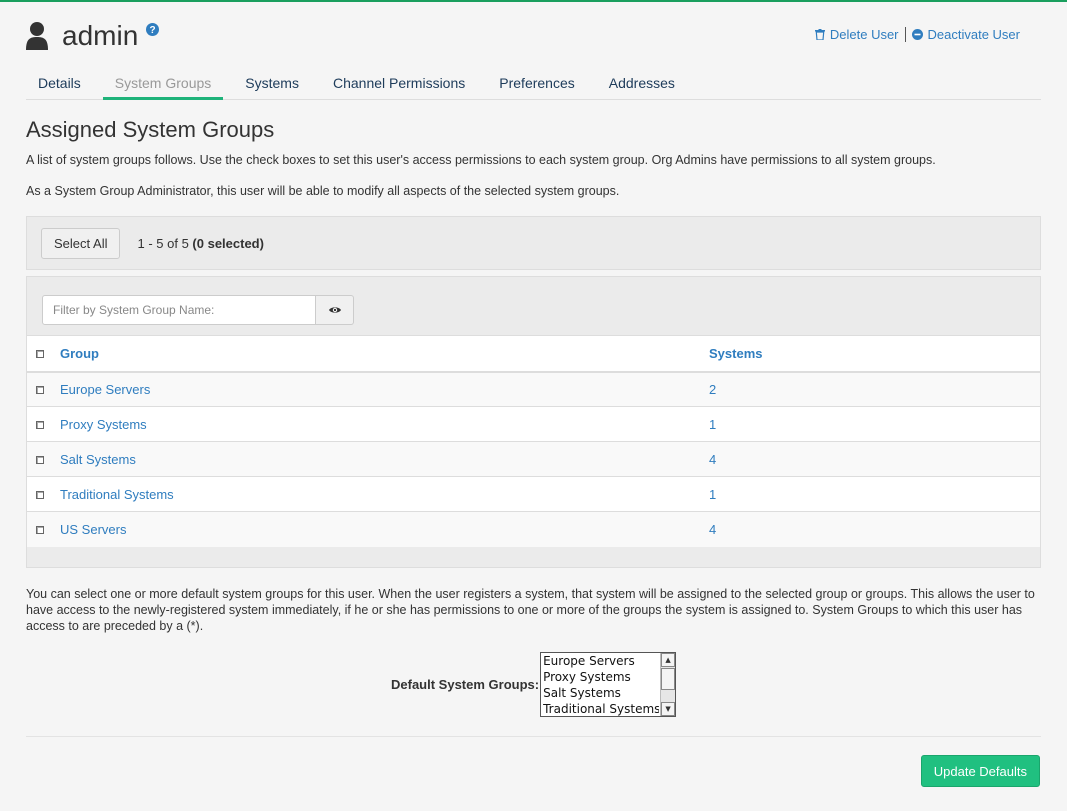 The image size is (1067, 811). I want to click on filter-group, so click(198, 310).